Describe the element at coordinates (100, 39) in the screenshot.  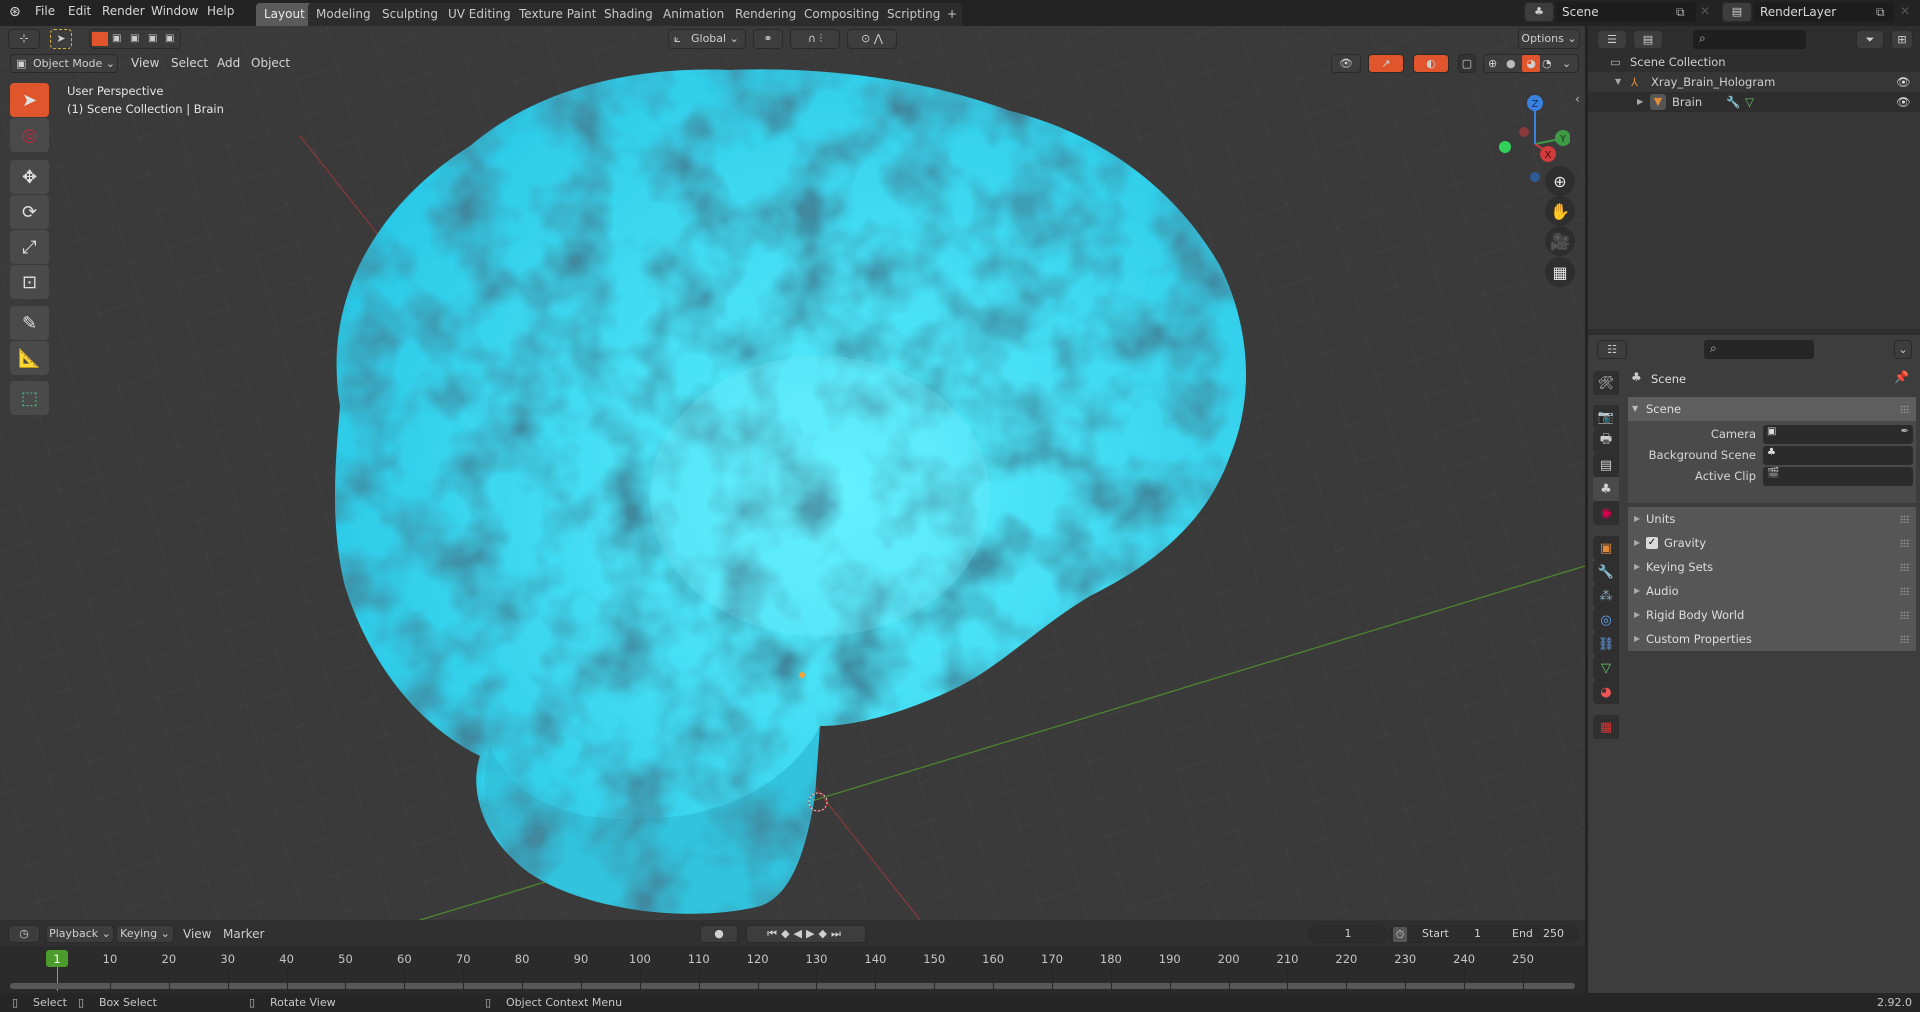
I see `new-selection-icon` at that location.